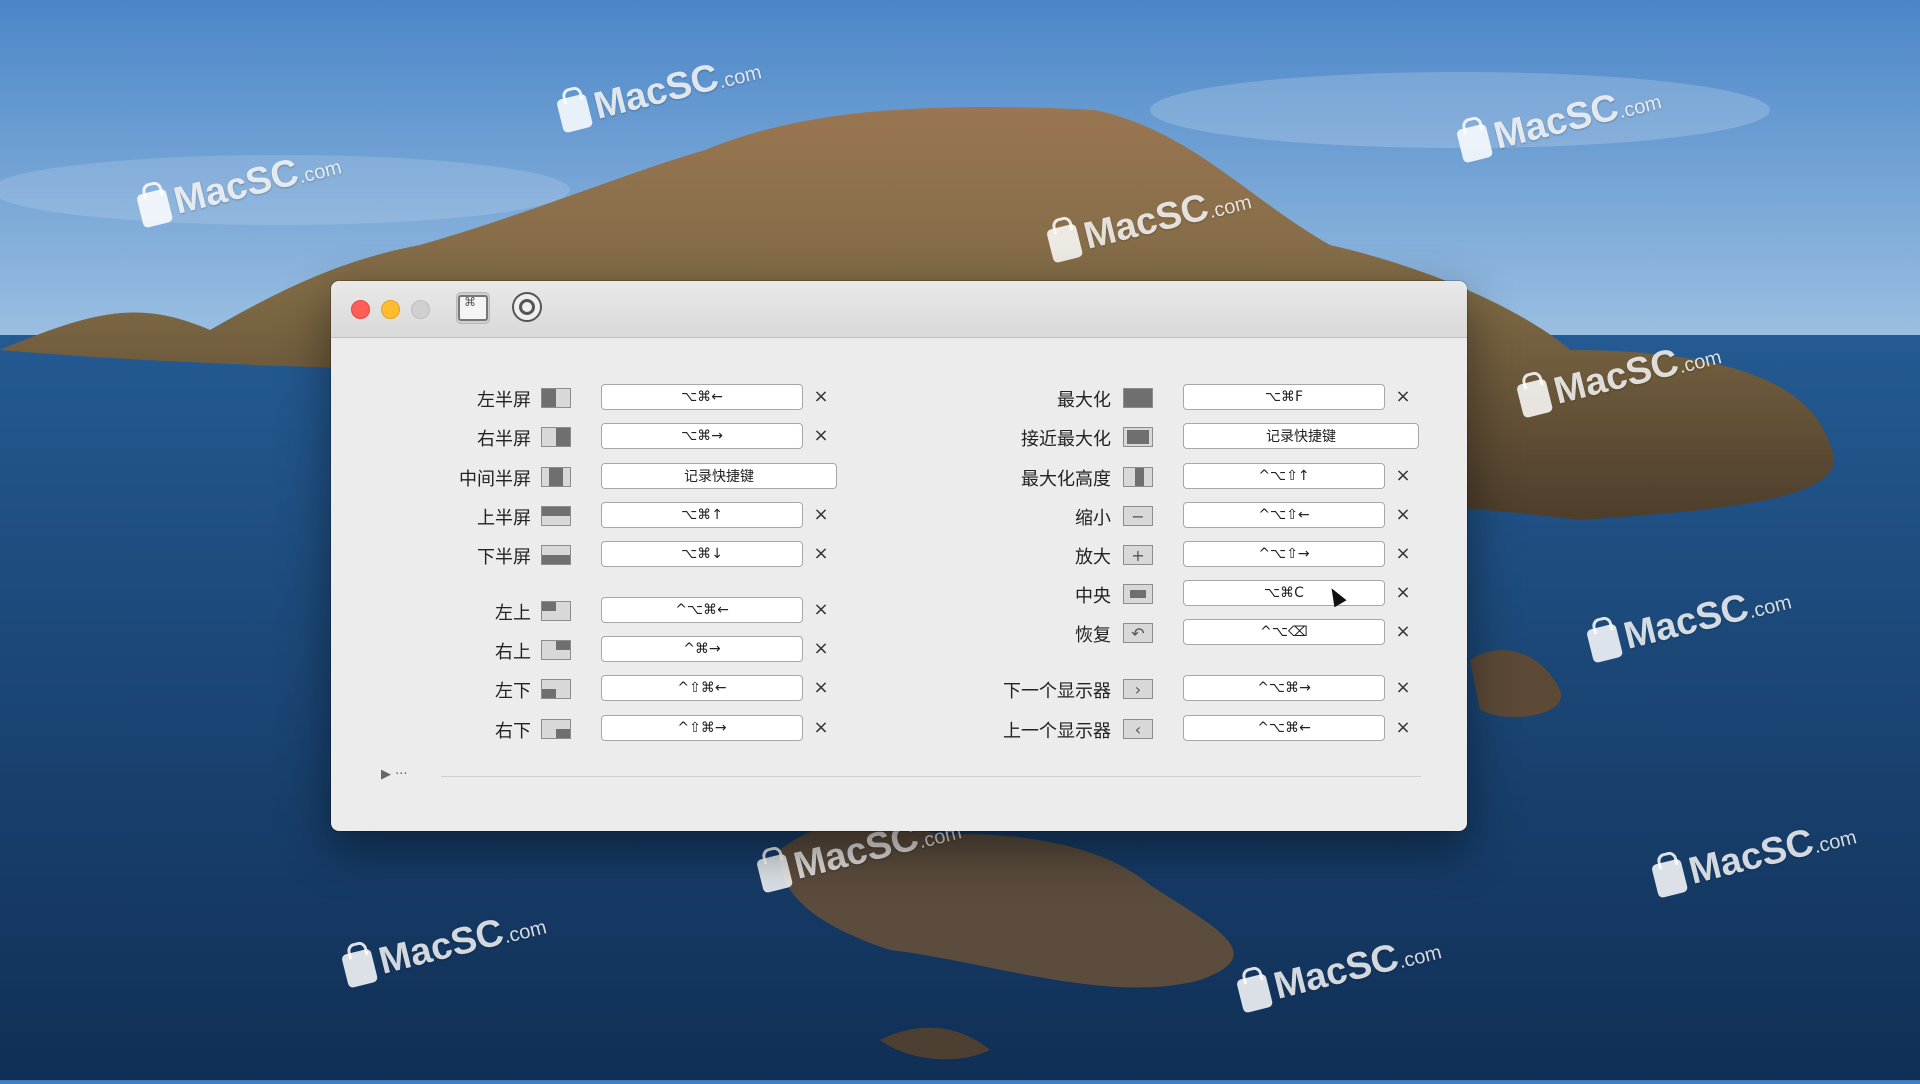 The image size is (1920, 1084). Describe the element at coordinates (556, 689) in the screenshot. I see `bottom-left-icon` at that location.